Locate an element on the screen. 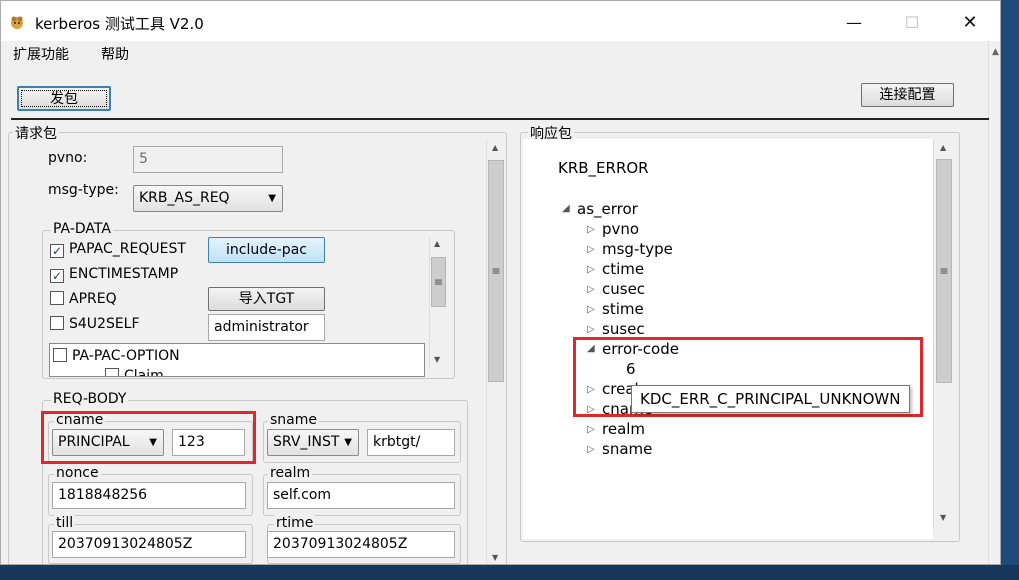  tree-node: cusec is located at coordinates (623, 289).